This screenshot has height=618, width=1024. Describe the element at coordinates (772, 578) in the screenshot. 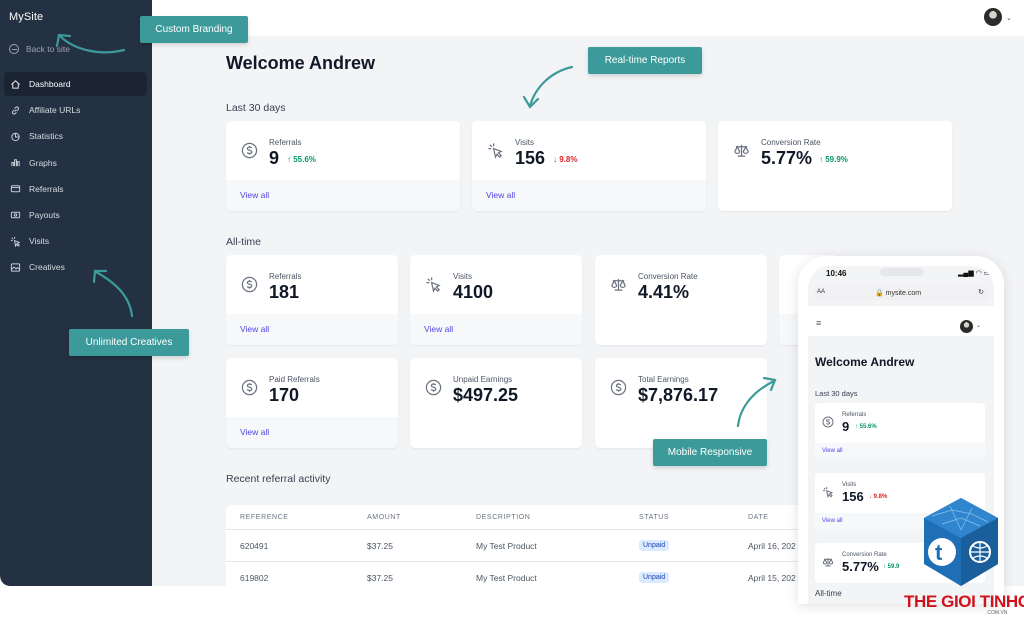

I see `cell-date: April 15, 202` at that location.